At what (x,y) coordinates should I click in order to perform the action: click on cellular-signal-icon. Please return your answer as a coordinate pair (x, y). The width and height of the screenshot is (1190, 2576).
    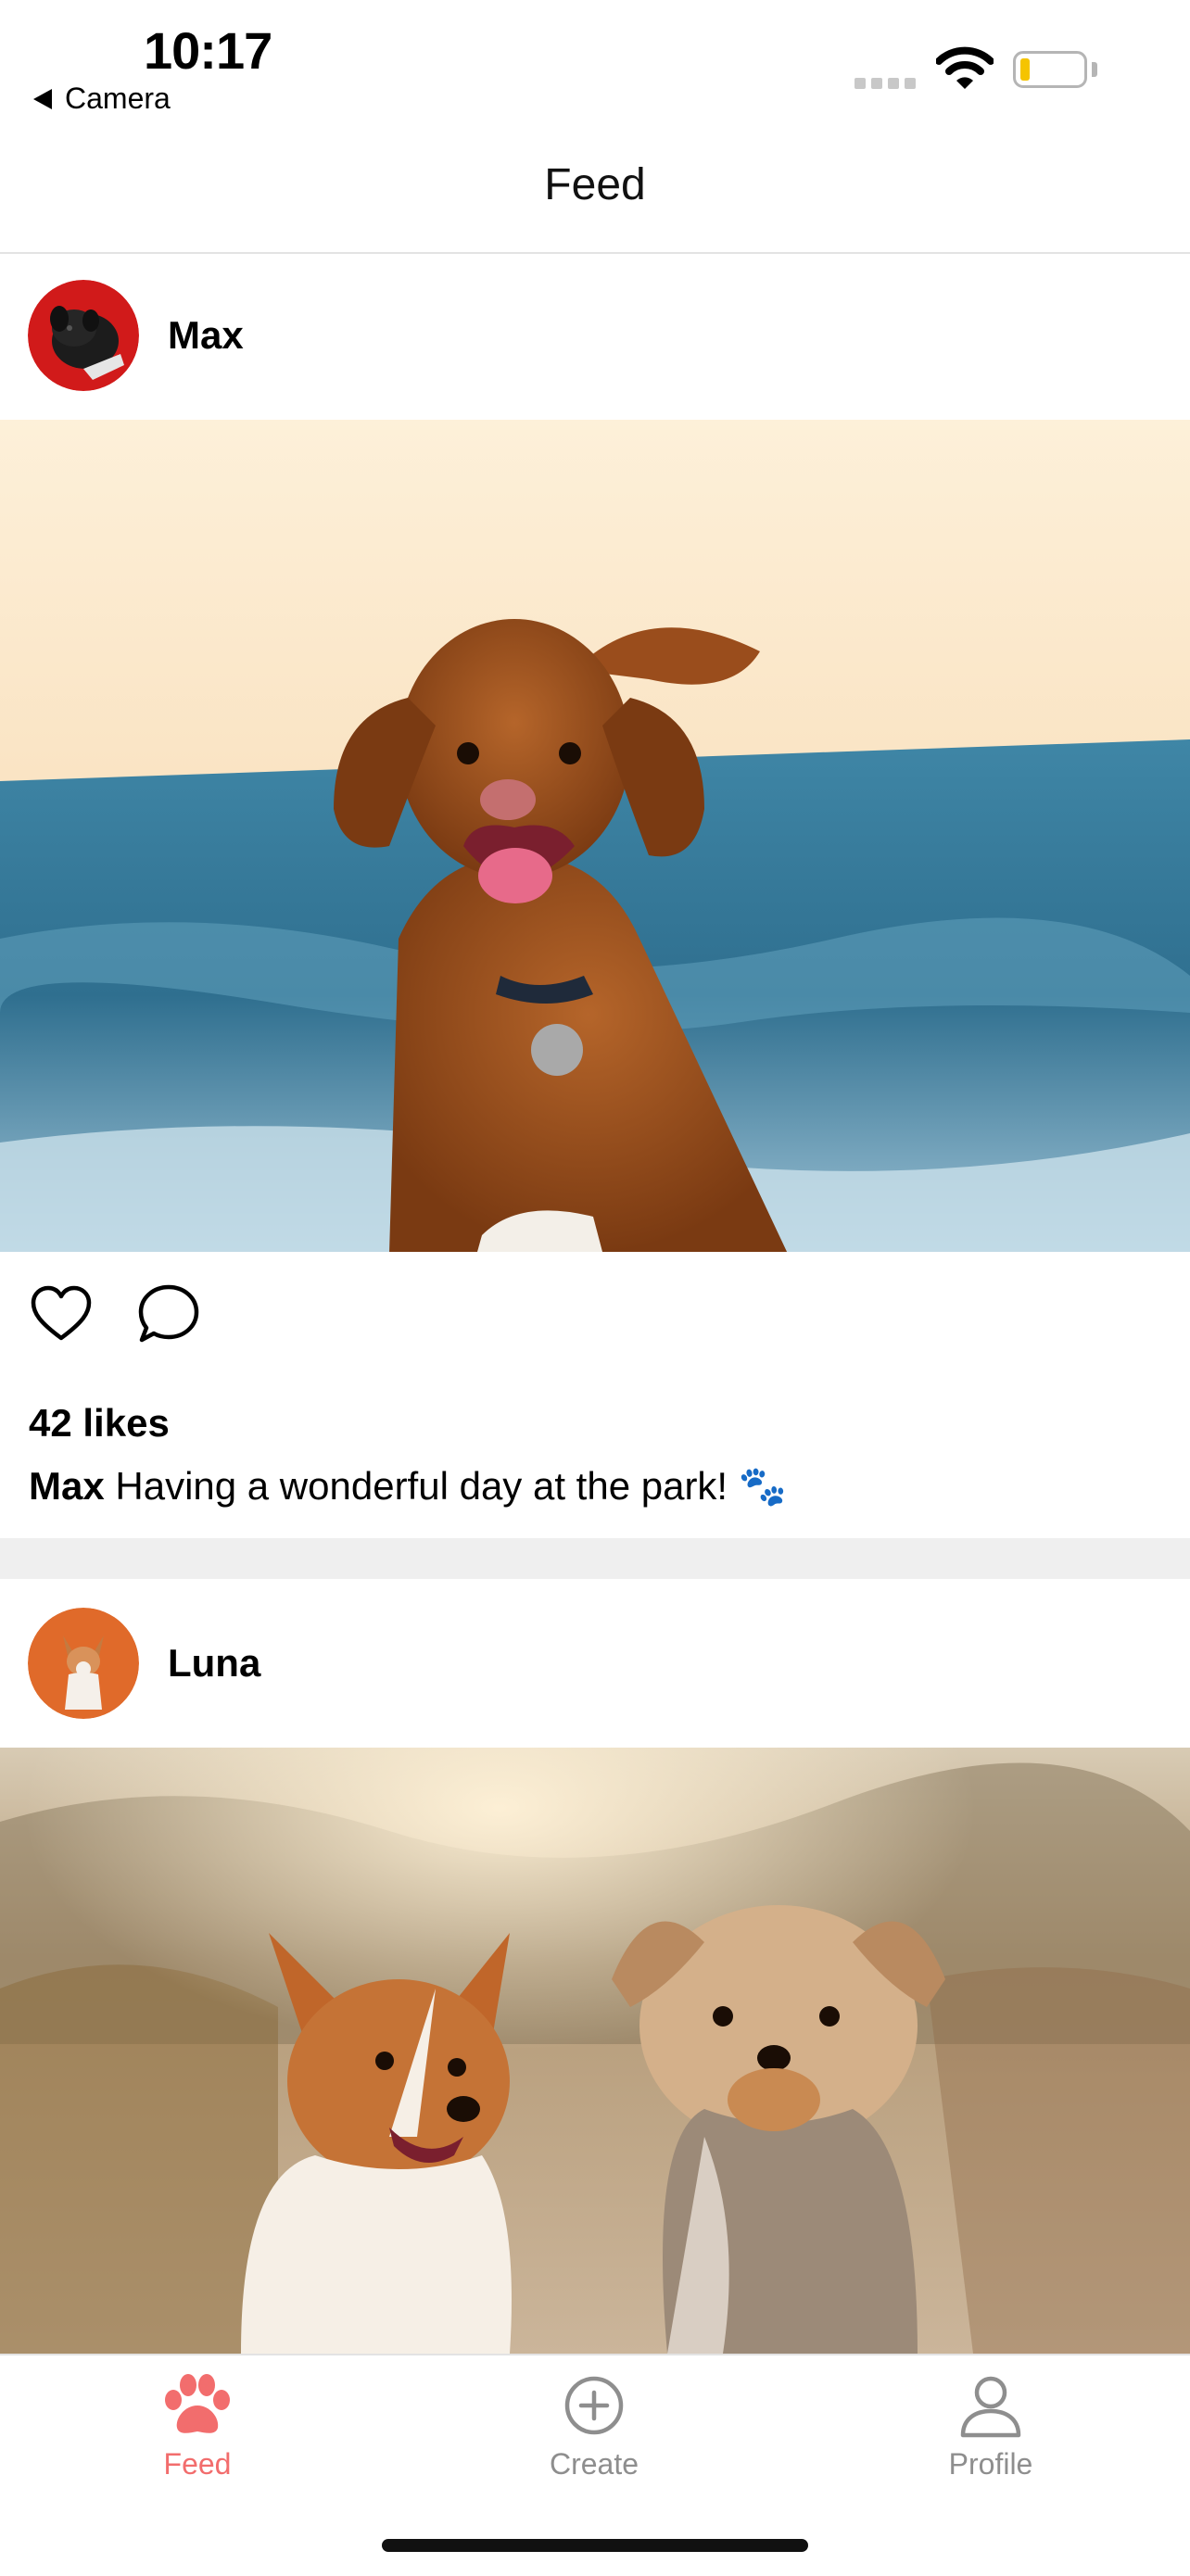
    Looking at the image, I should click on (885, 84).